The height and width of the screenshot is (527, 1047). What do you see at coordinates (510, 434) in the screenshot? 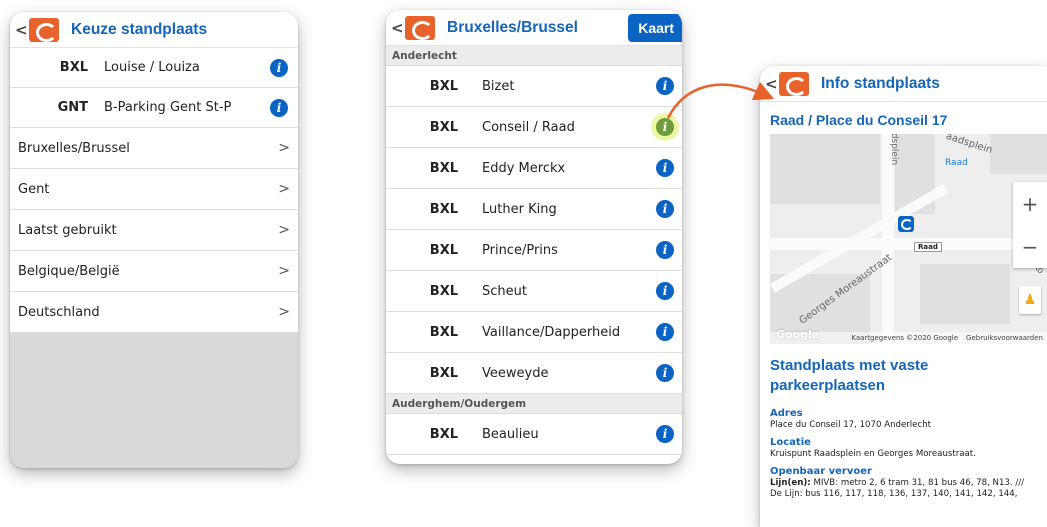
I see `station-name: Beaulieu` at bounding box center [510, 434].